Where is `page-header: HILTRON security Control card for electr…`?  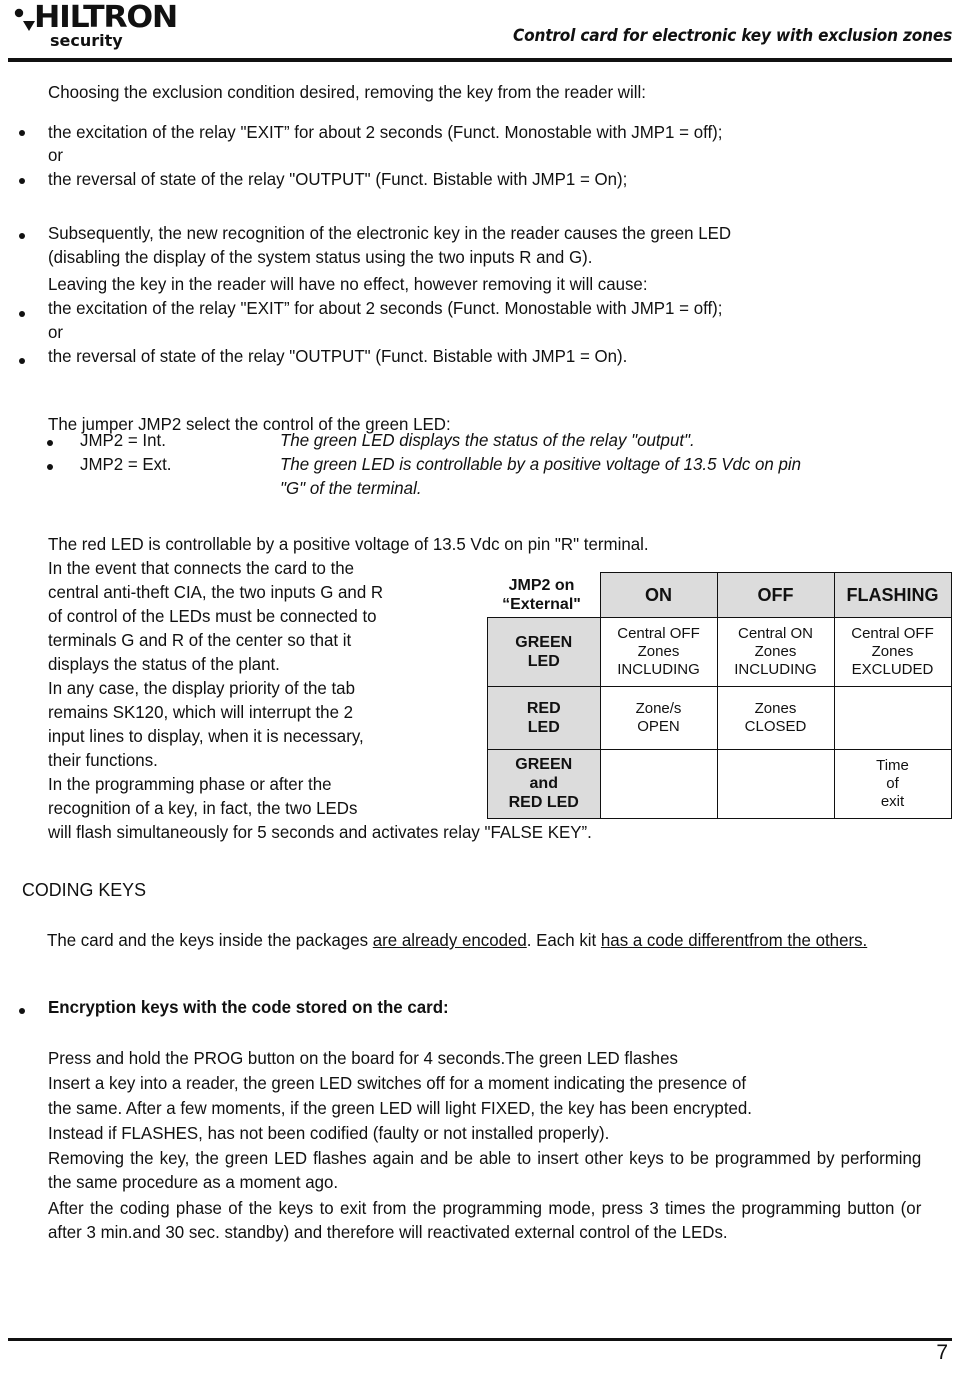 page-header: HILTRON security Control card for electr… is located at coordinates (480, 31).